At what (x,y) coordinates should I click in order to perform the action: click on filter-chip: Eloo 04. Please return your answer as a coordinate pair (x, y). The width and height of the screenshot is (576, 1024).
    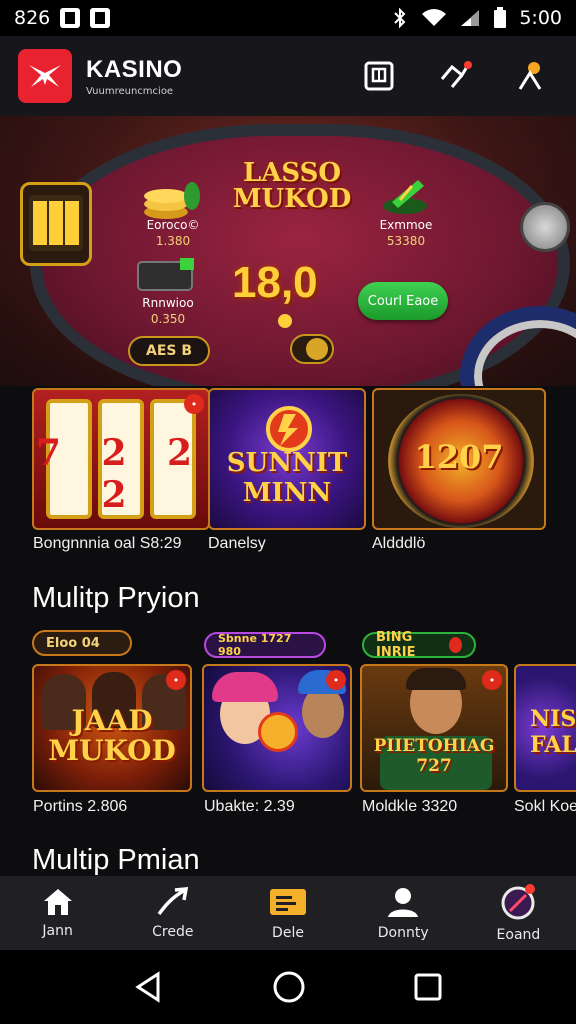
    Looking at the image, I should click on (82, 643).